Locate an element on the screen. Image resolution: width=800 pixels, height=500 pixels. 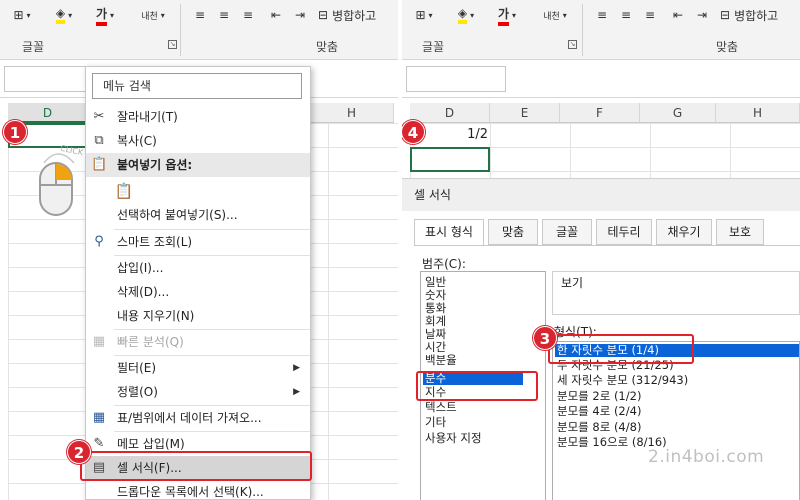
tab-number: 표시 형식 is located at coordinates (449, 232).